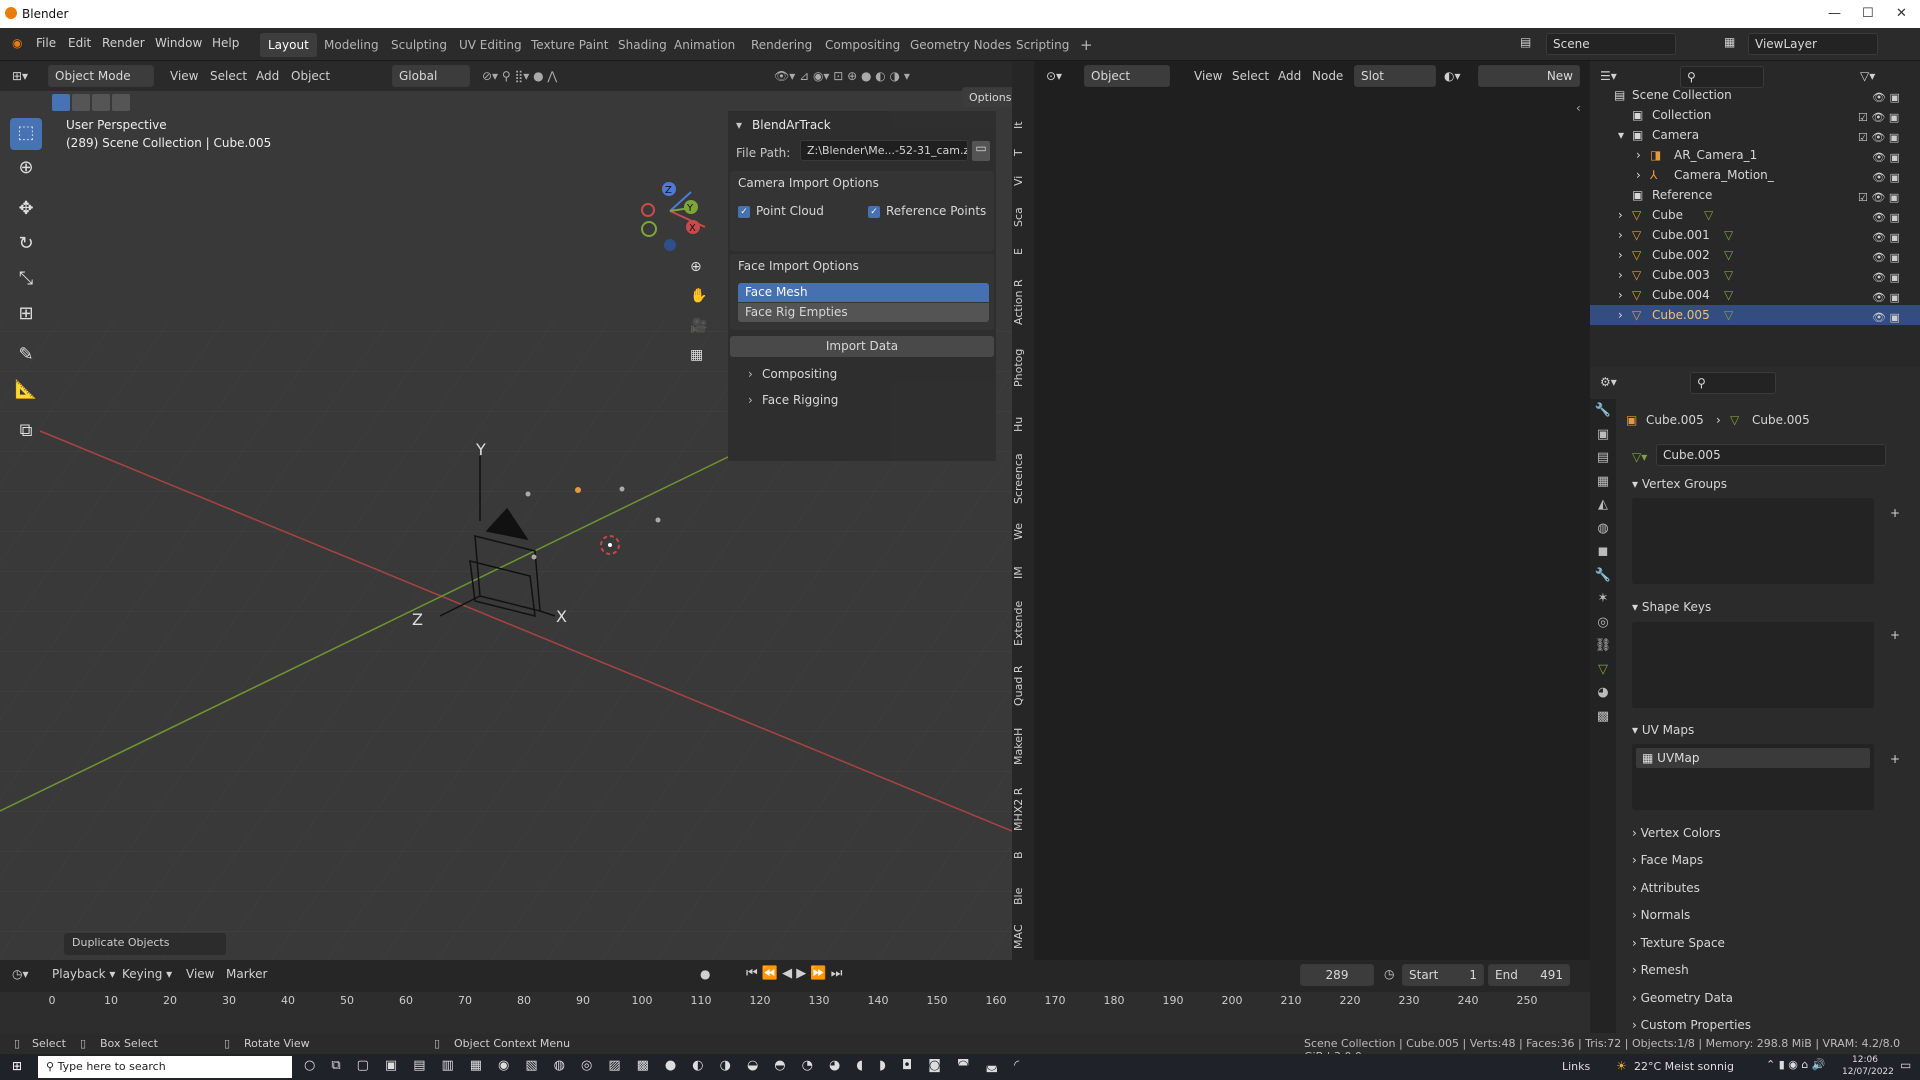 The height and width of the screenshot is (1080, 1920). Describe the element at coordinates (1208, 76) in the screenshot. I see `node-menu-view: View` at that location.